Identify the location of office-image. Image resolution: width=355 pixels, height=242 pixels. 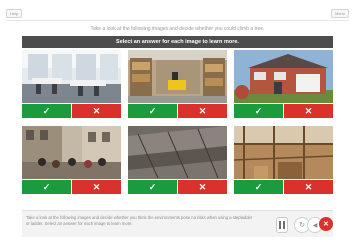
(71, 76).